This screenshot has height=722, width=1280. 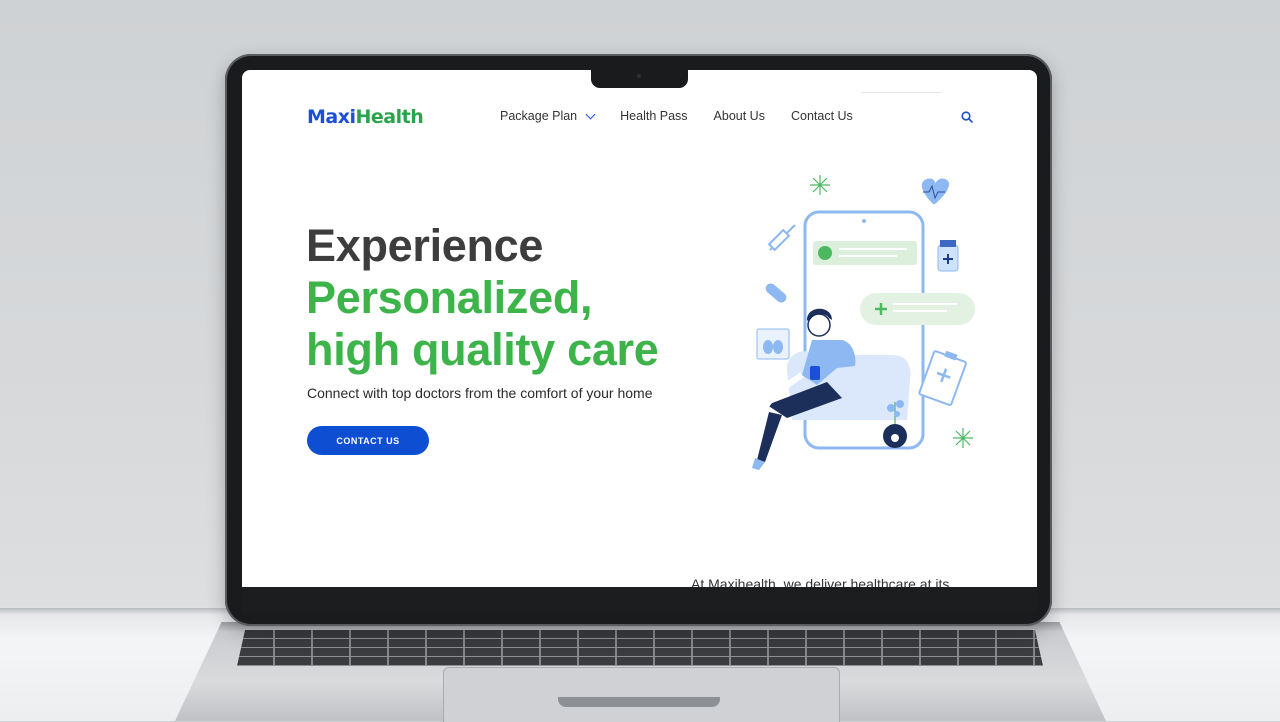 What do you see at coordinates (739, 116) in the screenshot?
I see `nav-item-about-us: About Us` at bounding box center [739, 116].